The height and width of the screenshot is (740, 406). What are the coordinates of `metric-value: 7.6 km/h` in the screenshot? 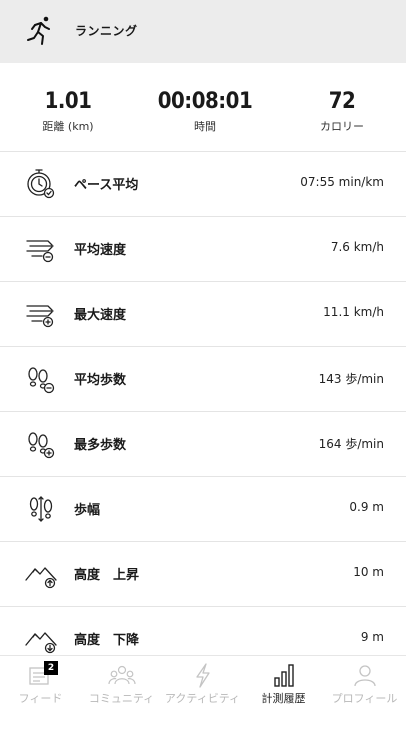 It's located at (357, 247).